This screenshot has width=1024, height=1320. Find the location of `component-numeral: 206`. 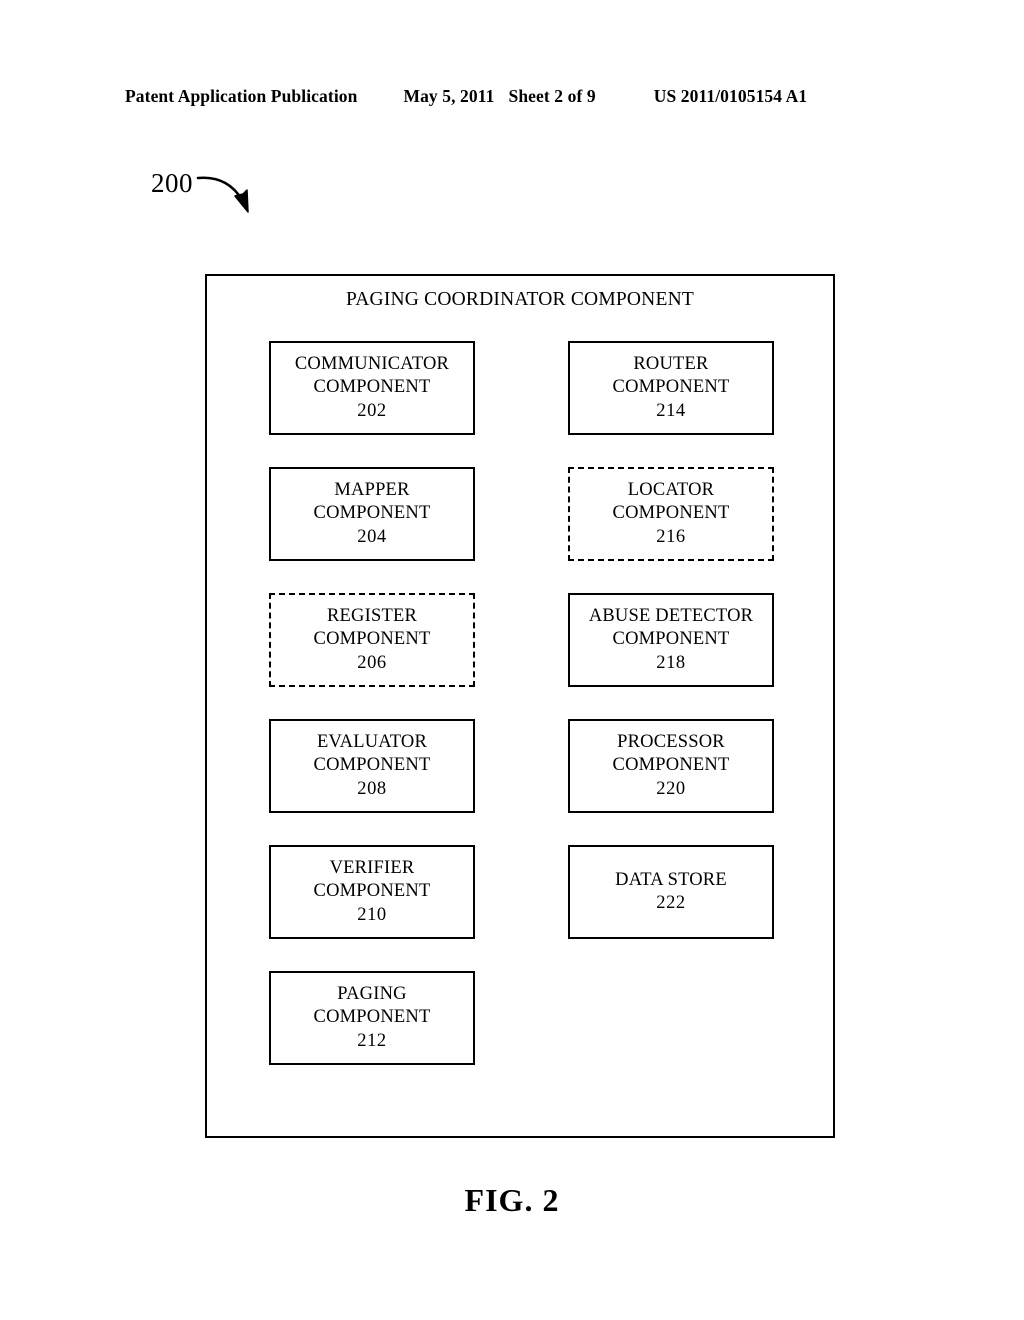

component-numeral: 206 is located at coordinates (372, 662).